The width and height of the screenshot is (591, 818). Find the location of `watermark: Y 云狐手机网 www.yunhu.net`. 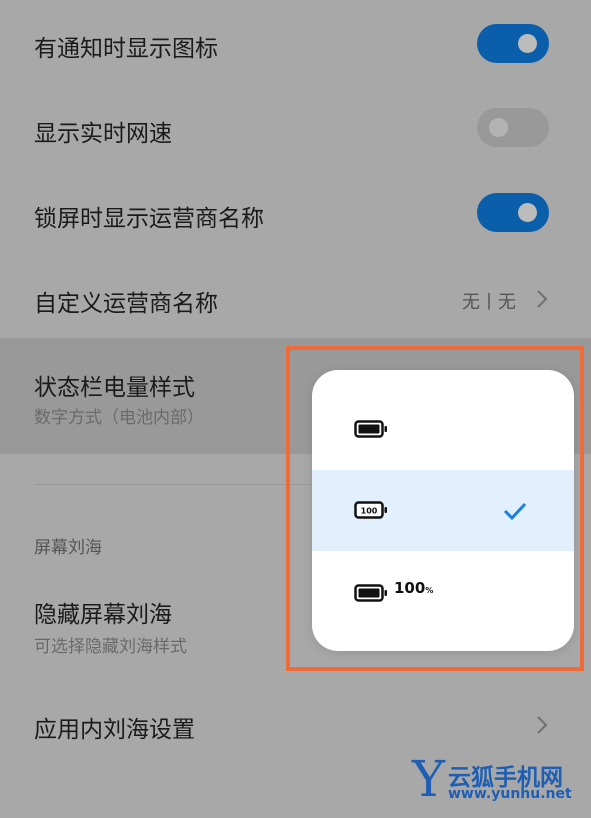

watermark: Y 云狐手机网 www.yunhu.net is located at coordinates (501, 779).